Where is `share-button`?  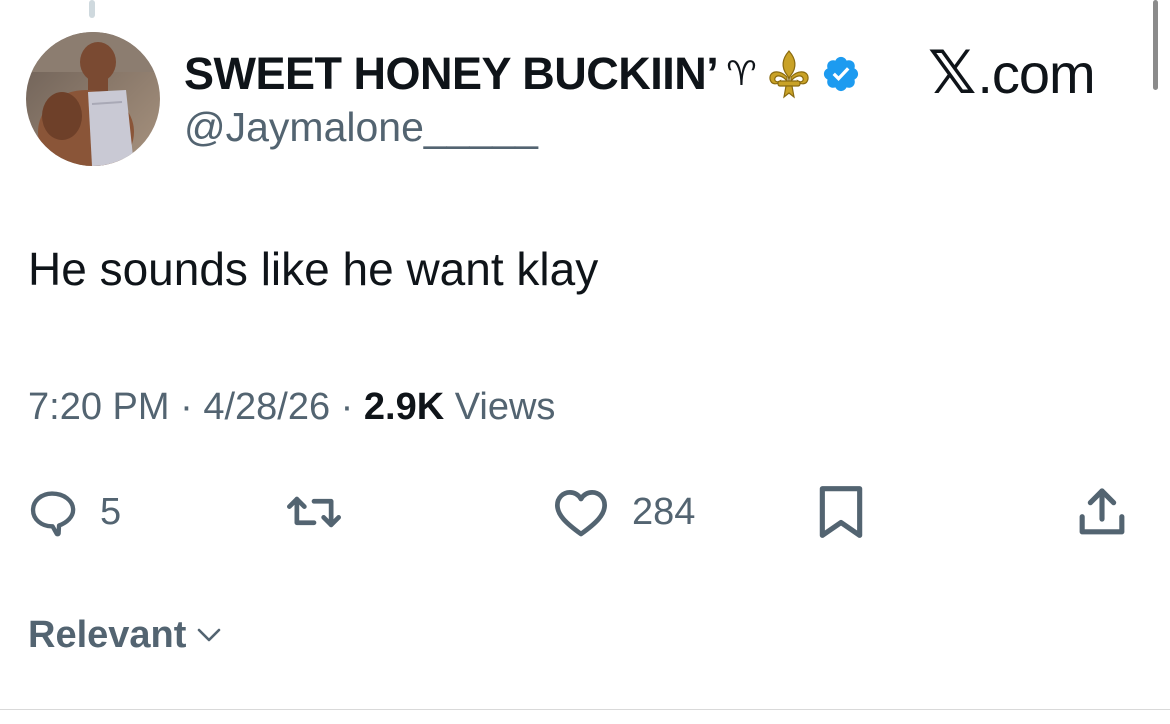 share-button is located at coordinates (1102, 512).